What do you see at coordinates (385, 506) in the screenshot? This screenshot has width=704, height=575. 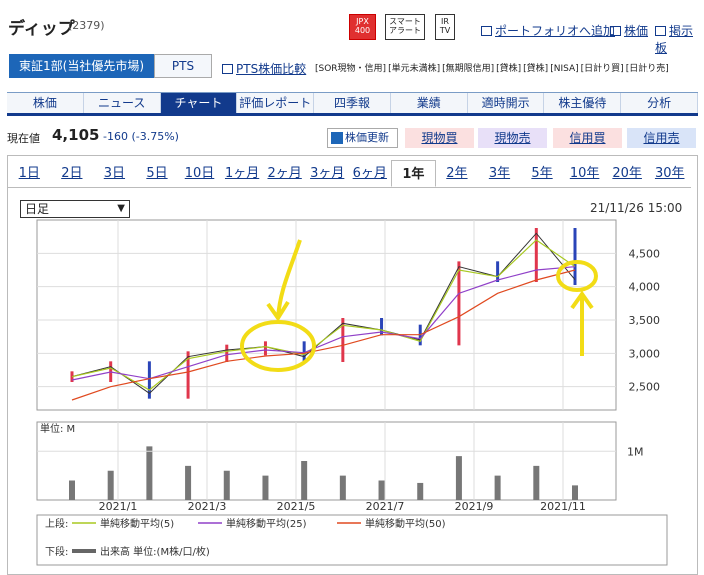 I see `x-tick-label: 2021/7` at bounding box center [385, 506].